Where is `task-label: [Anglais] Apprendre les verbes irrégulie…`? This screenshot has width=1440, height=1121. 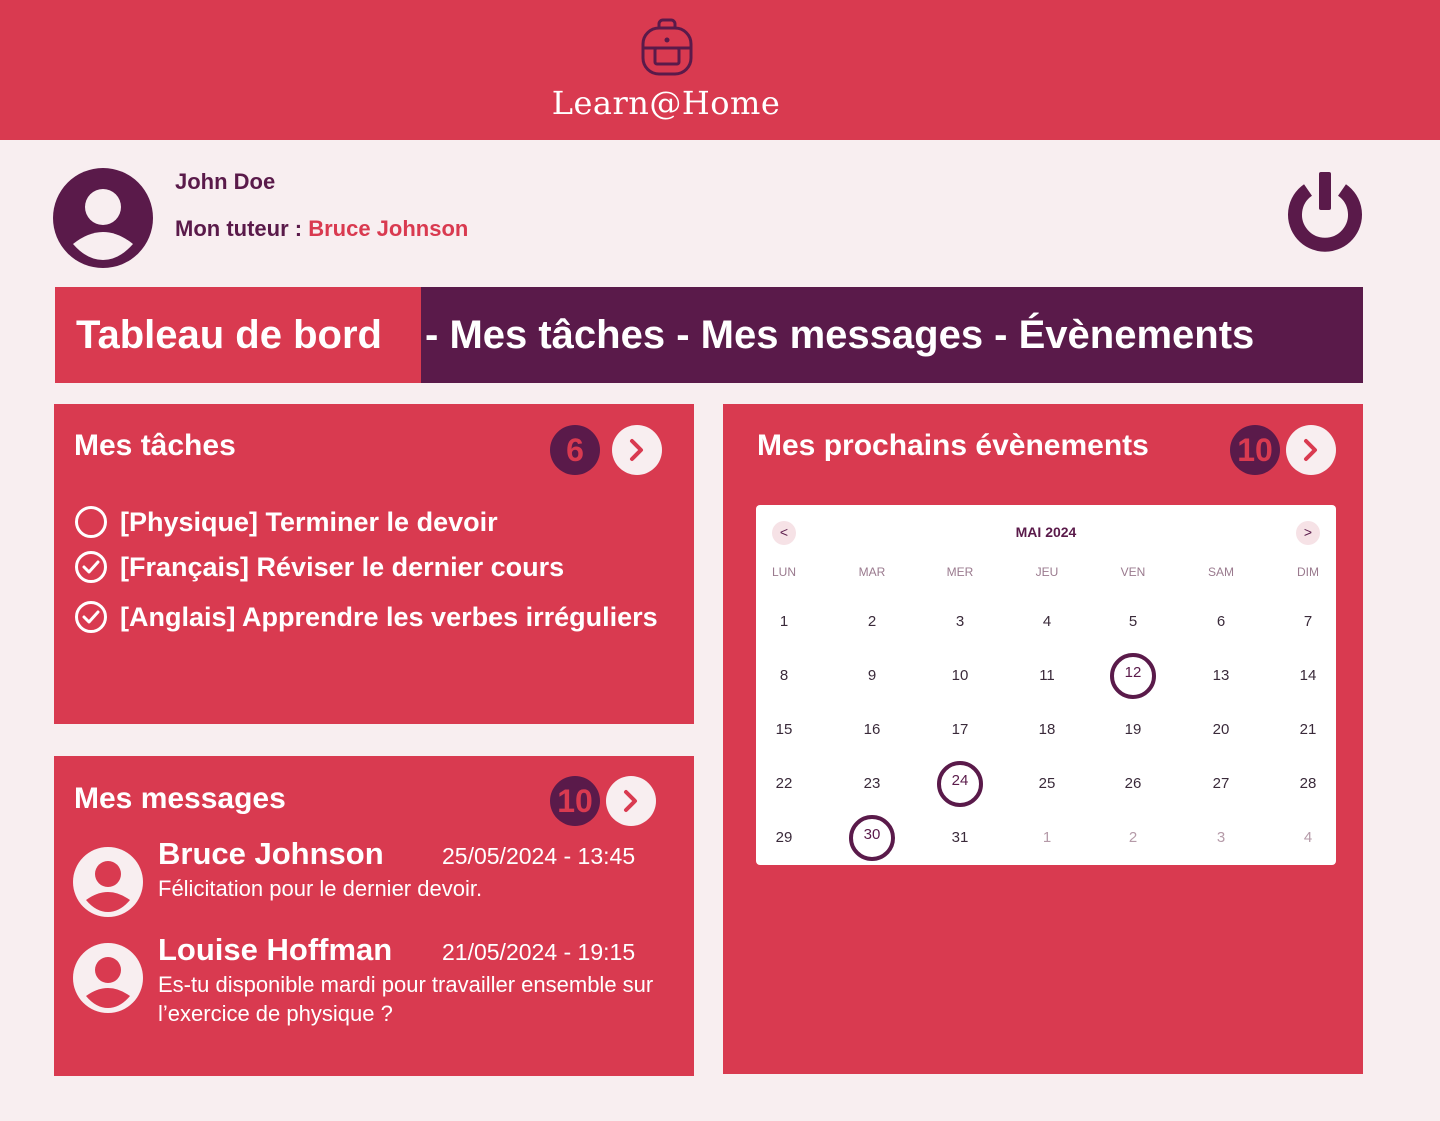
task-label: [Anglais] Apprendre les verbes irrégulie… is located at coordinates (389, 616).